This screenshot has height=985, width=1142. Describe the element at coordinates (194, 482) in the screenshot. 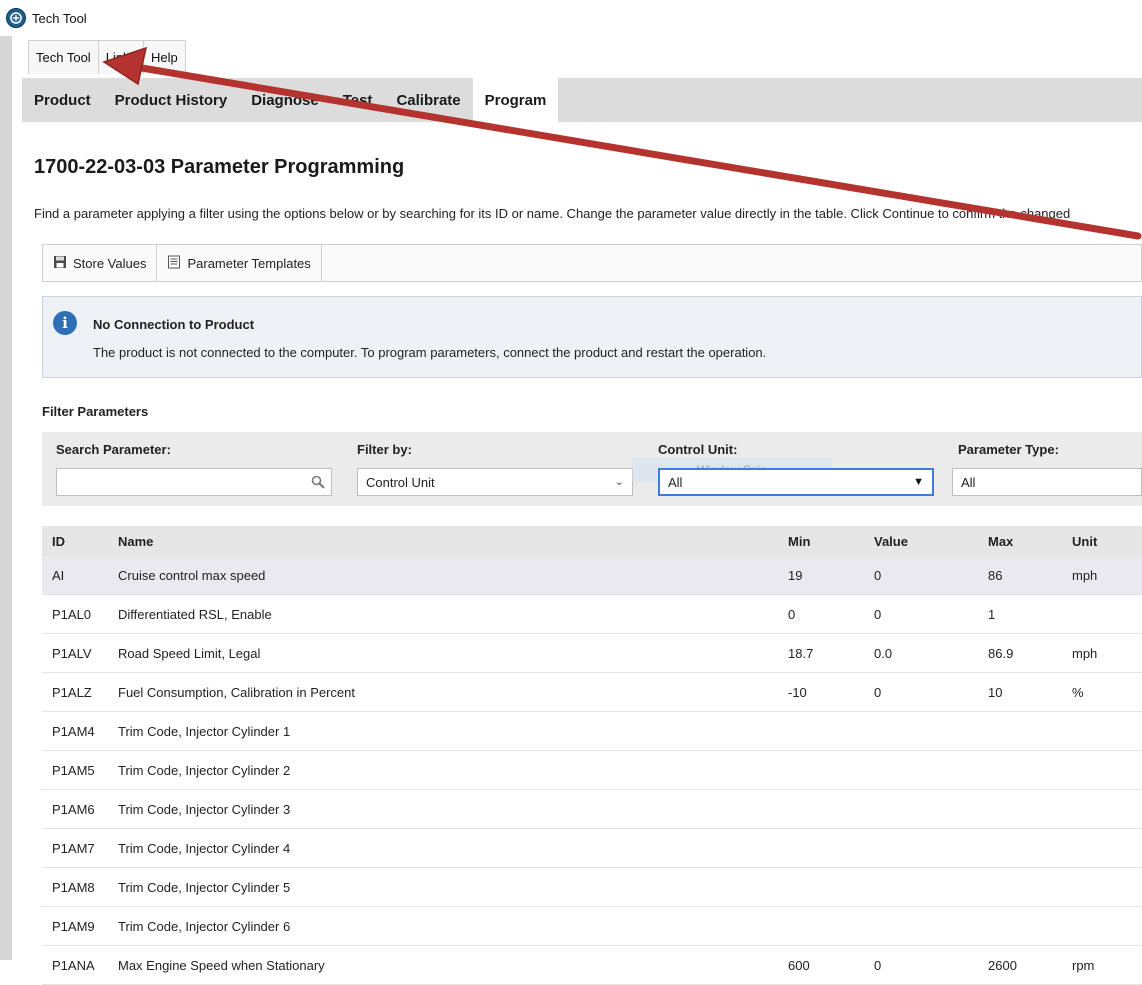

I see `search-parameter-input` at that location.